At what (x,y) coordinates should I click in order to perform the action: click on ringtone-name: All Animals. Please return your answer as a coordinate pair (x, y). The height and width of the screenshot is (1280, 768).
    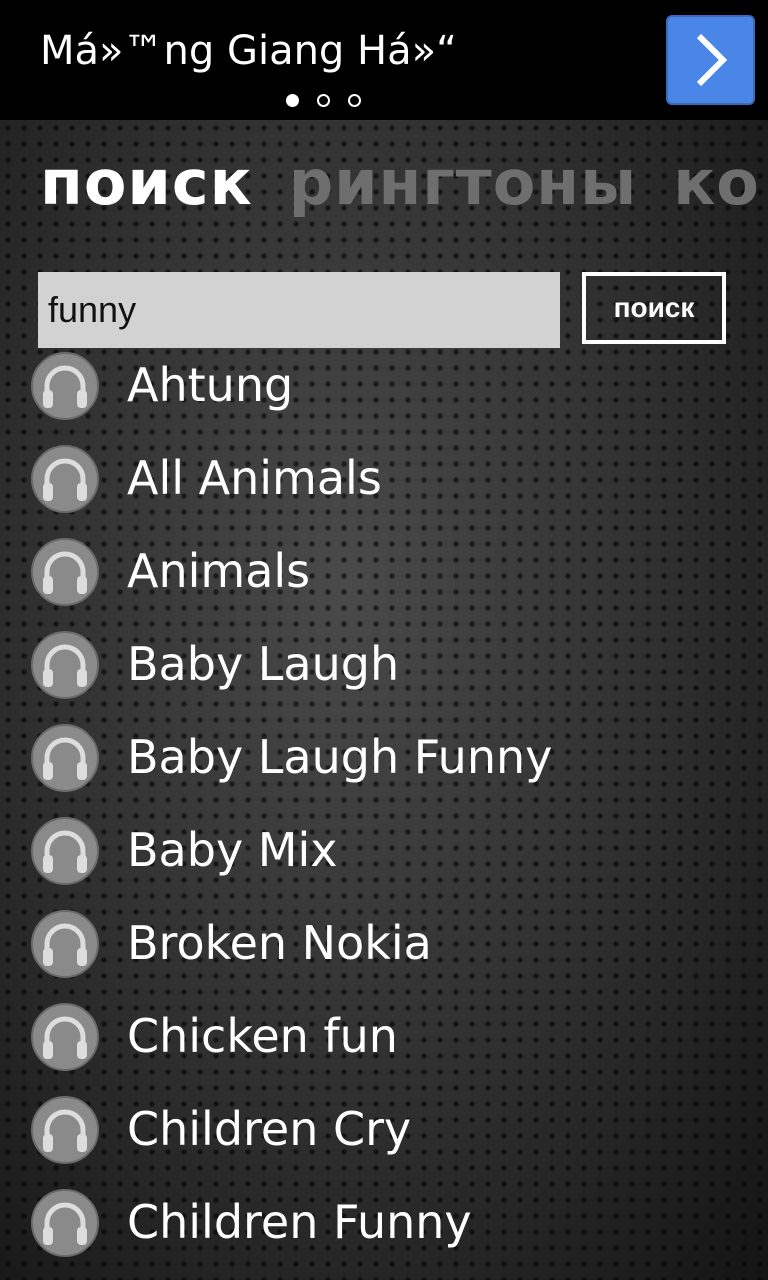
    Looking at the image, I should click on (254, 478).